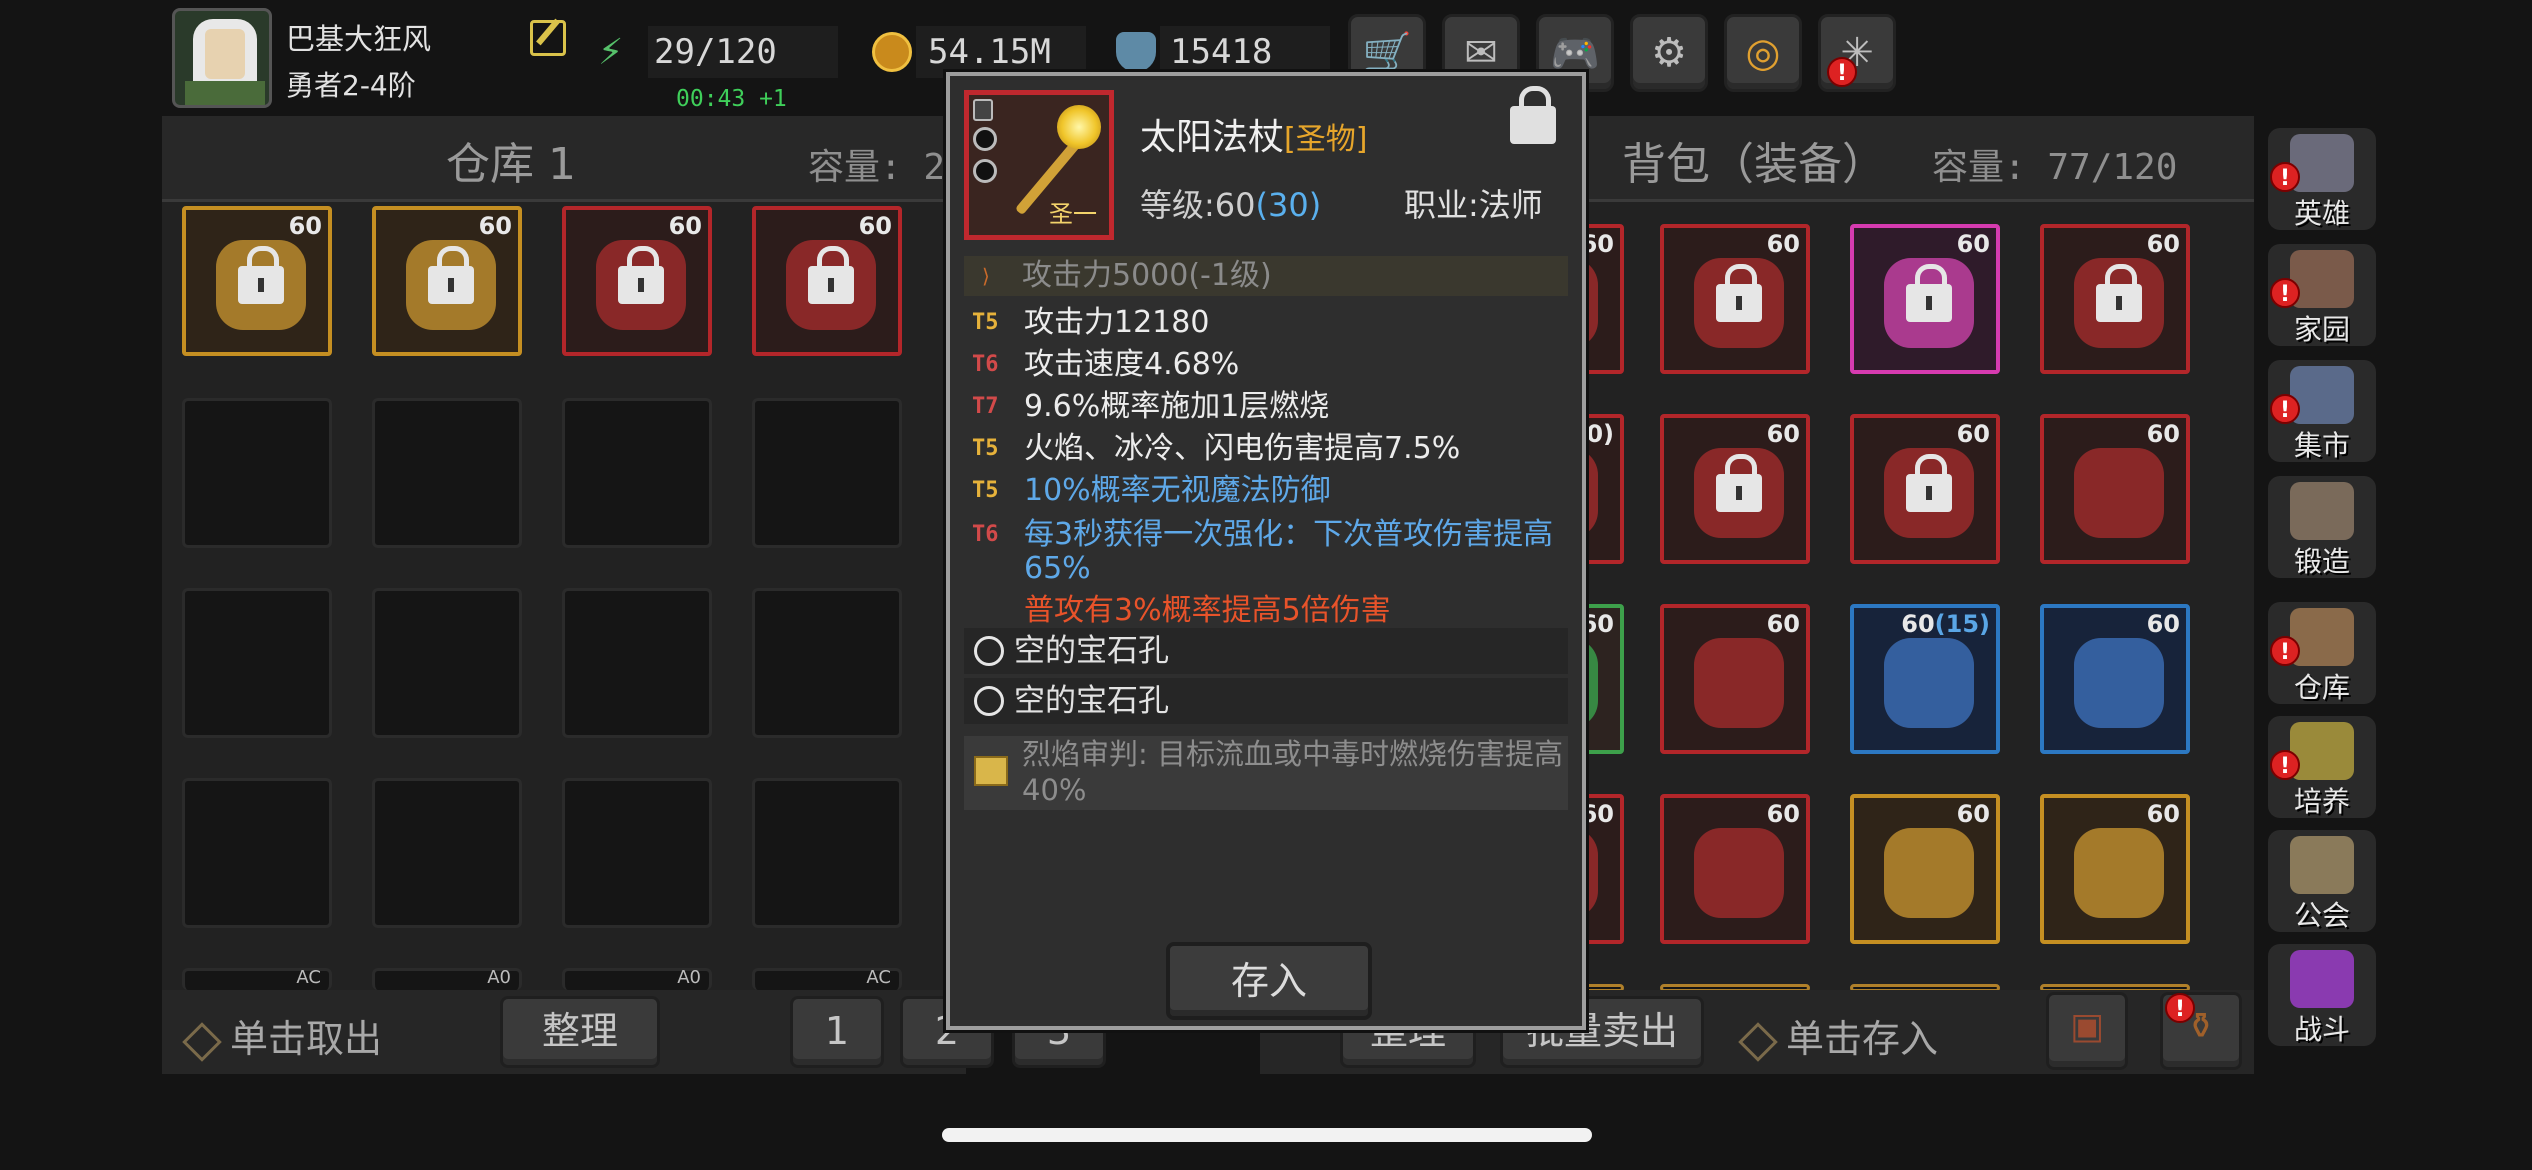  Describe the element at coordinates (1925, 679) in the screenshot. I see `backpack-item: 60(15)` at that location.